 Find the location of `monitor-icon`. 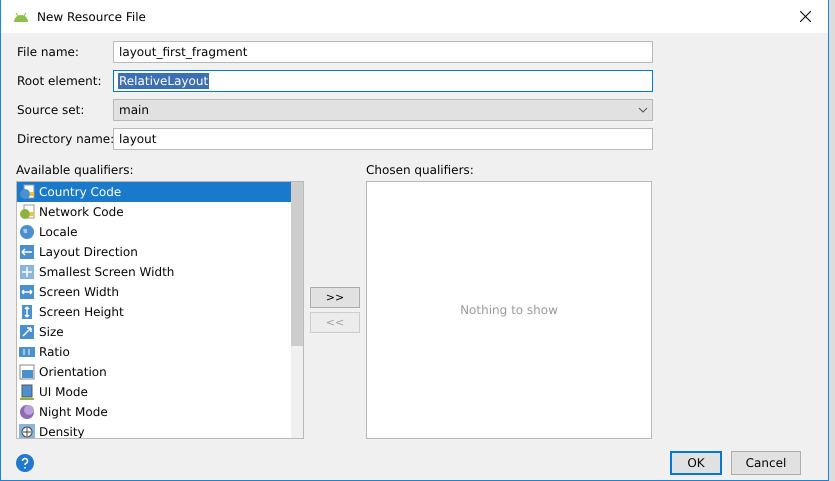

monitor-icon is located at coordinates (27, 392).